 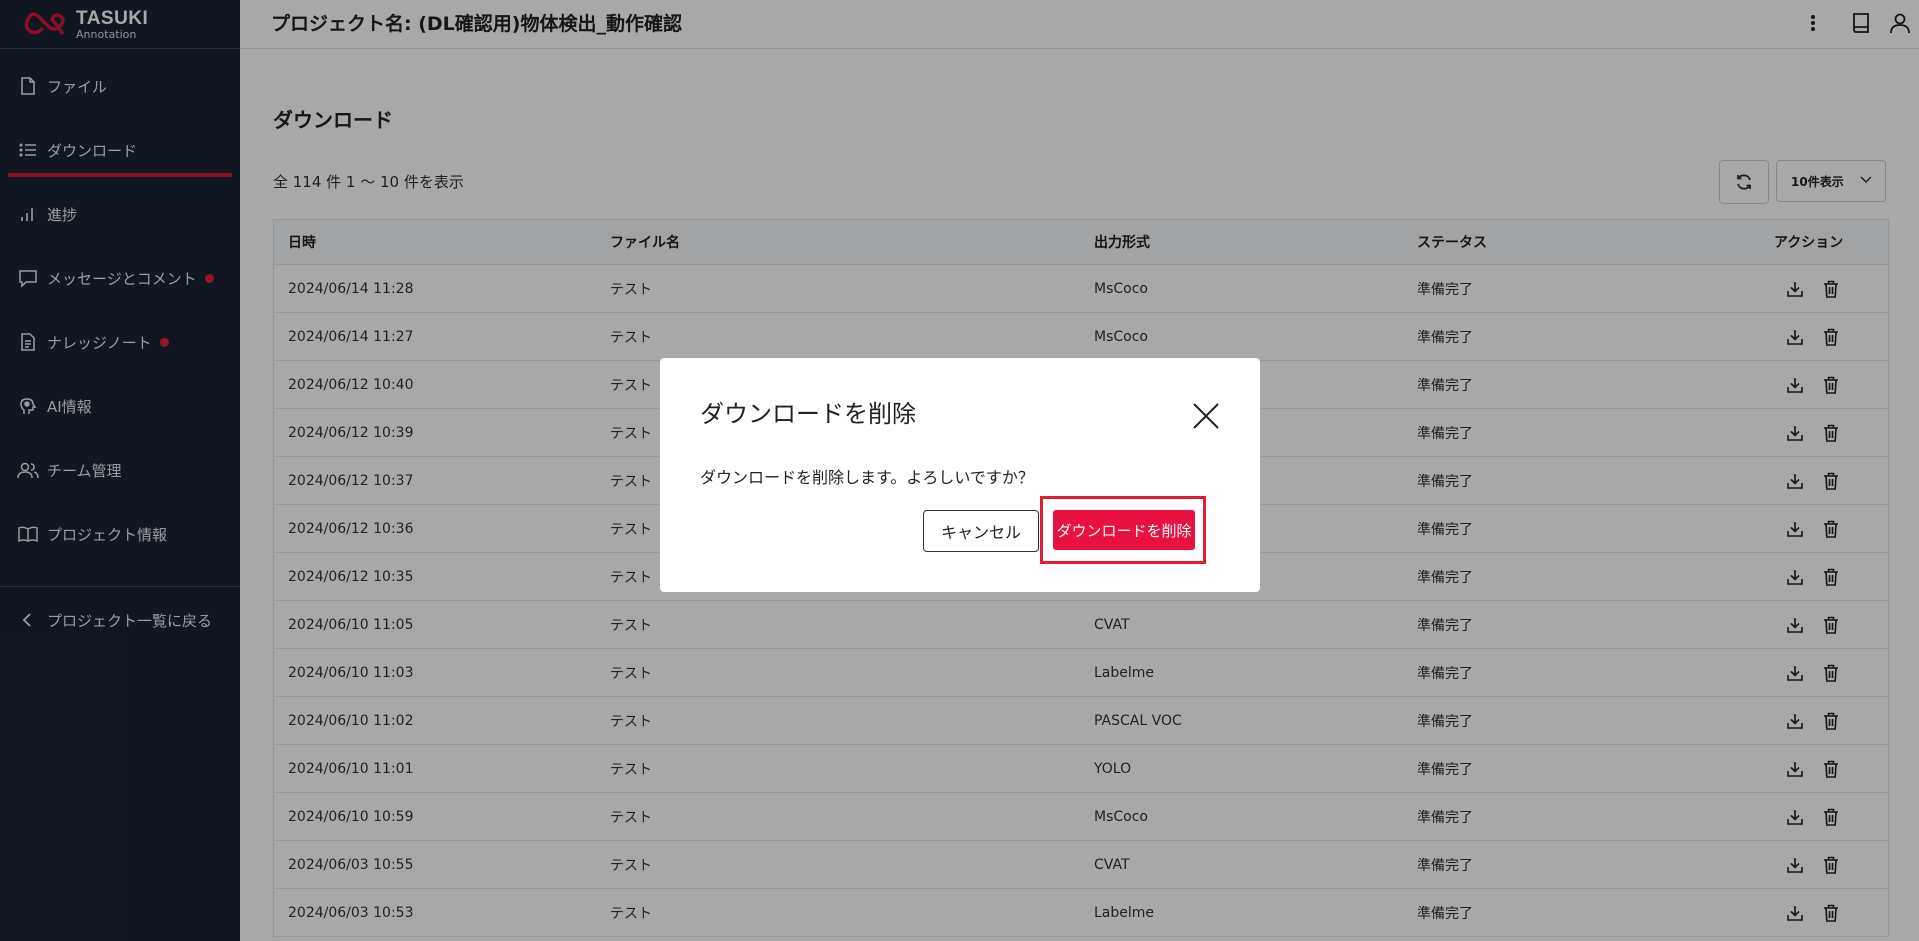 I want to click on confirm-delete-button: ダウンロードを削除, so click(x=1124, y=530).